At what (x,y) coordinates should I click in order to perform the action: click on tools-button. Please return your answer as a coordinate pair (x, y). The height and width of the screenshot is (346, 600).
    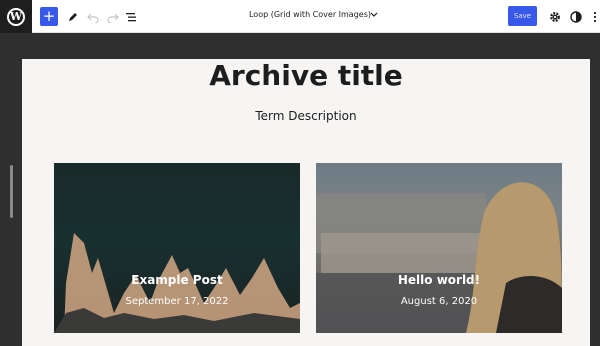
    Looking at the image, I should click on (73, 16).